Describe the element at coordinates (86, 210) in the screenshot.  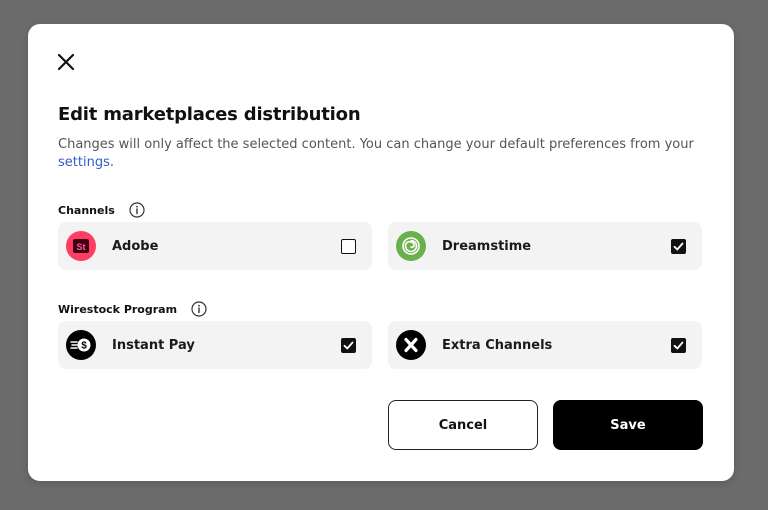
I see `channels-label: Channels` at that location.